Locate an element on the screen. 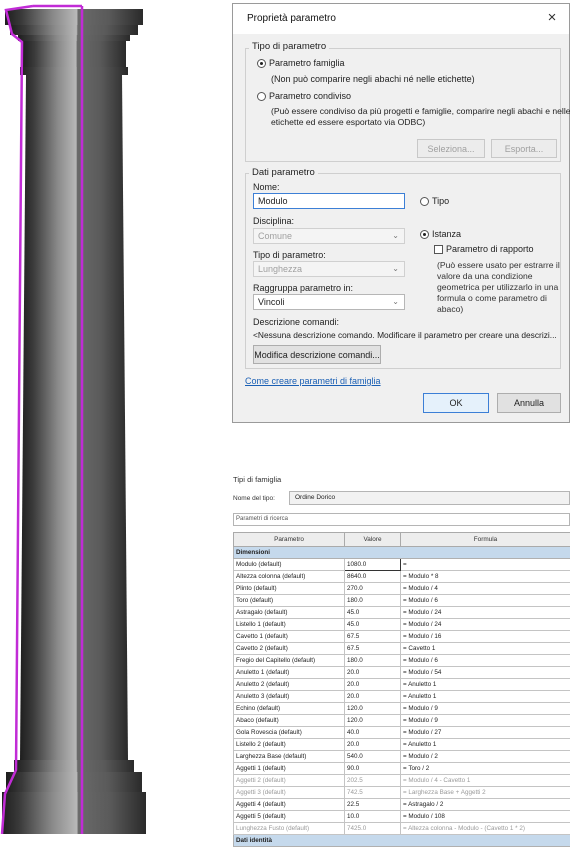 The height and width of the screenshot is (847, 570). table-row: Aggetti 1 (default)90.0= Toro / 2 is located at coordinates (402, 769).